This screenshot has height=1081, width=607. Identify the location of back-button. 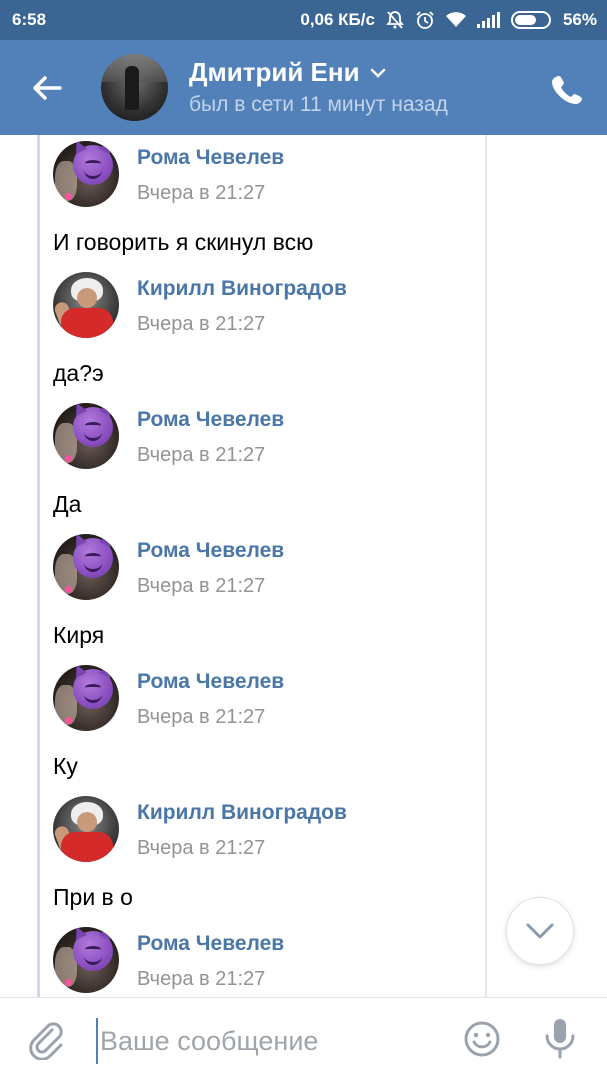
(47, 88).